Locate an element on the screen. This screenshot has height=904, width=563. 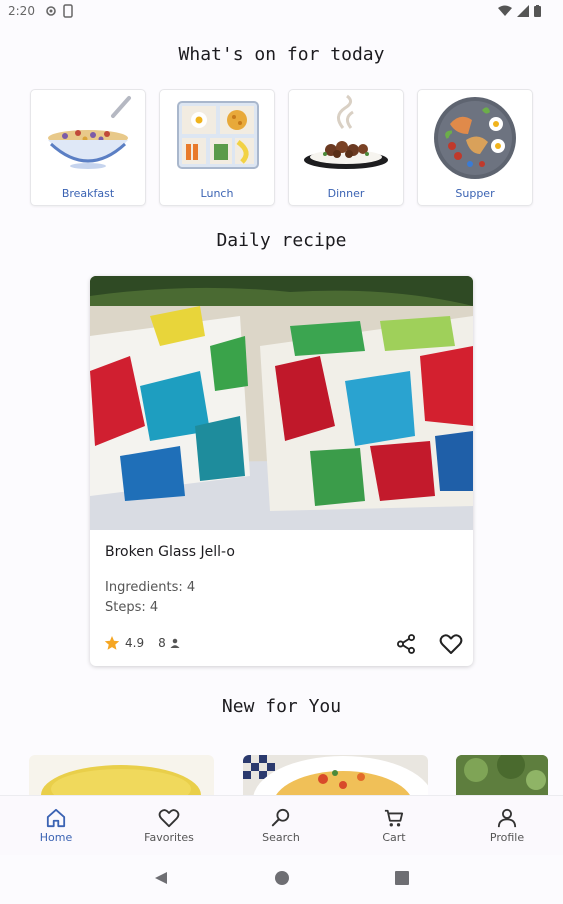
nav-label: Favorites is located at coordinates (169, 837).